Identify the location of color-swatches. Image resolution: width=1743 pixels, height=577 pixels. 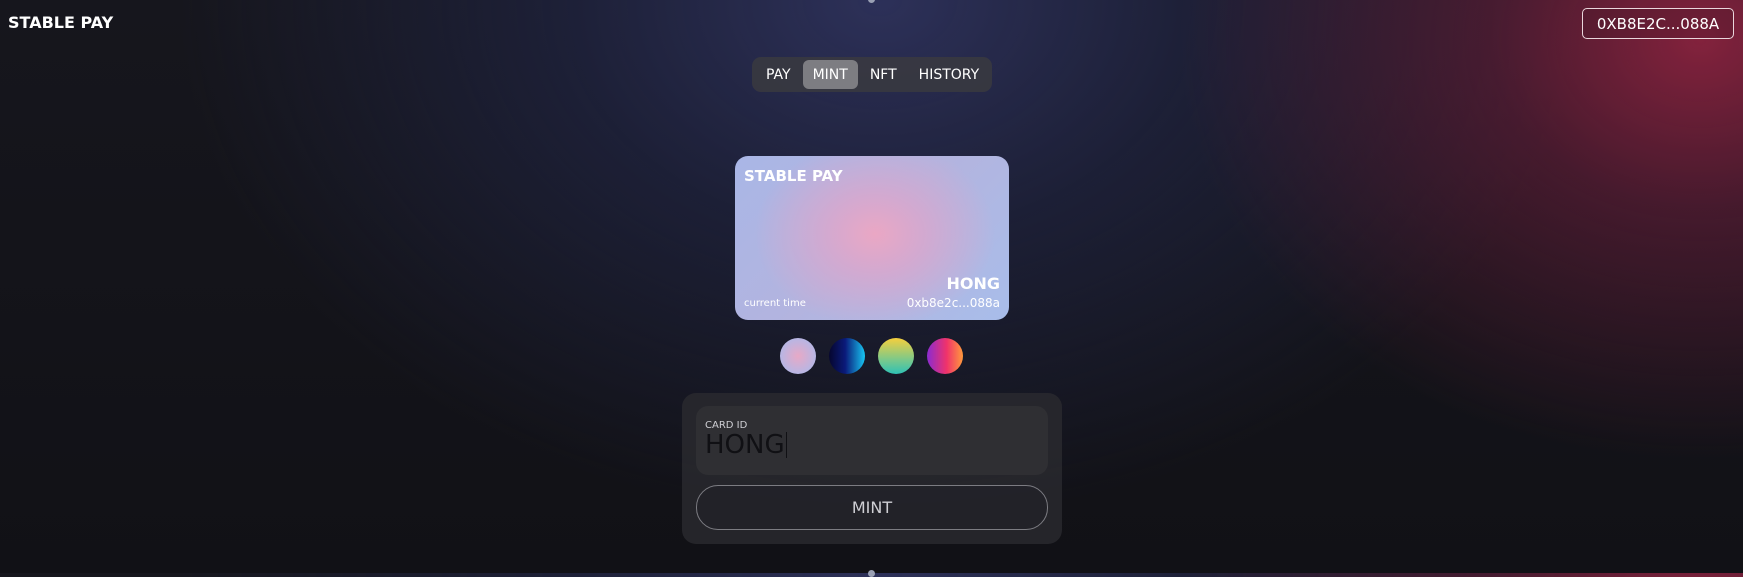
(871, 356).